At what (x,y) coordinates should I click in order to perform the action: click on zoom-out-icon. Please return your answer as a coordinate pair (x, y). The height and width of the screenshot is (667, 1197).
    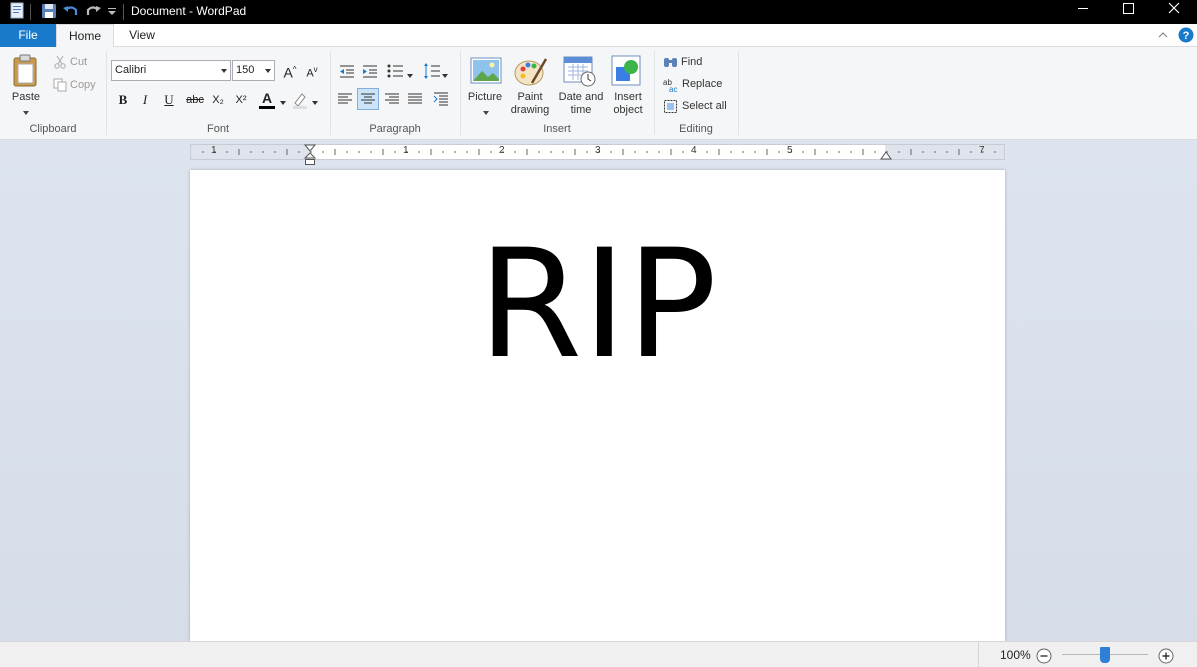
    Looking at the image, I should click on (1044, 657).